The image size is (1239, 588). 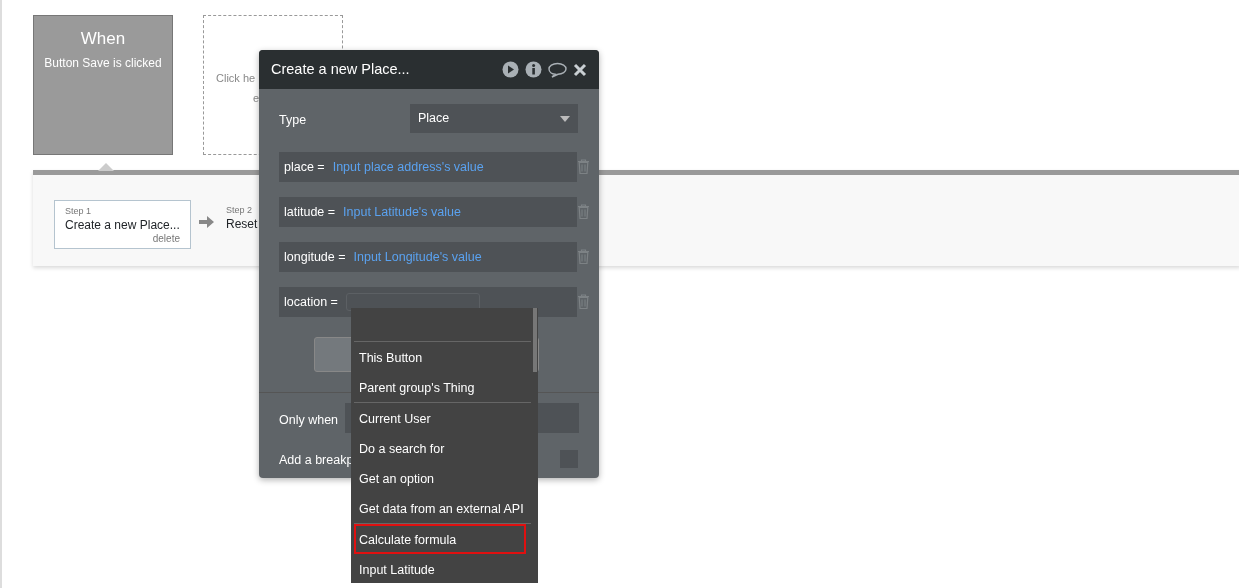 I want to click on field-label: place =, so click(x=304, y=167).